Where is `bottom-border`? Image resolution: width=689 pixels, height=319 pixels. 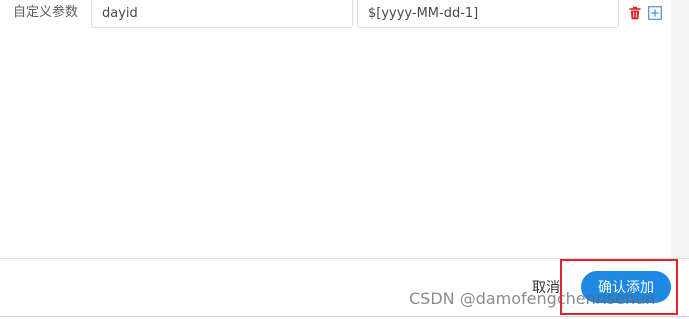 bottom-border is located at coordinates (344, 316).